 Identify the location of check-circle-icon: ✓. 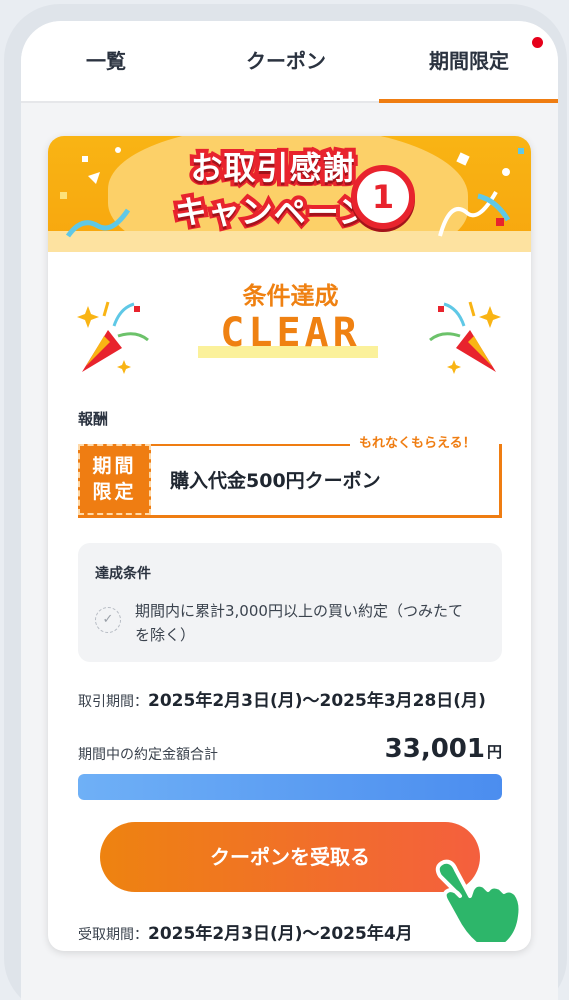
(108, 620).